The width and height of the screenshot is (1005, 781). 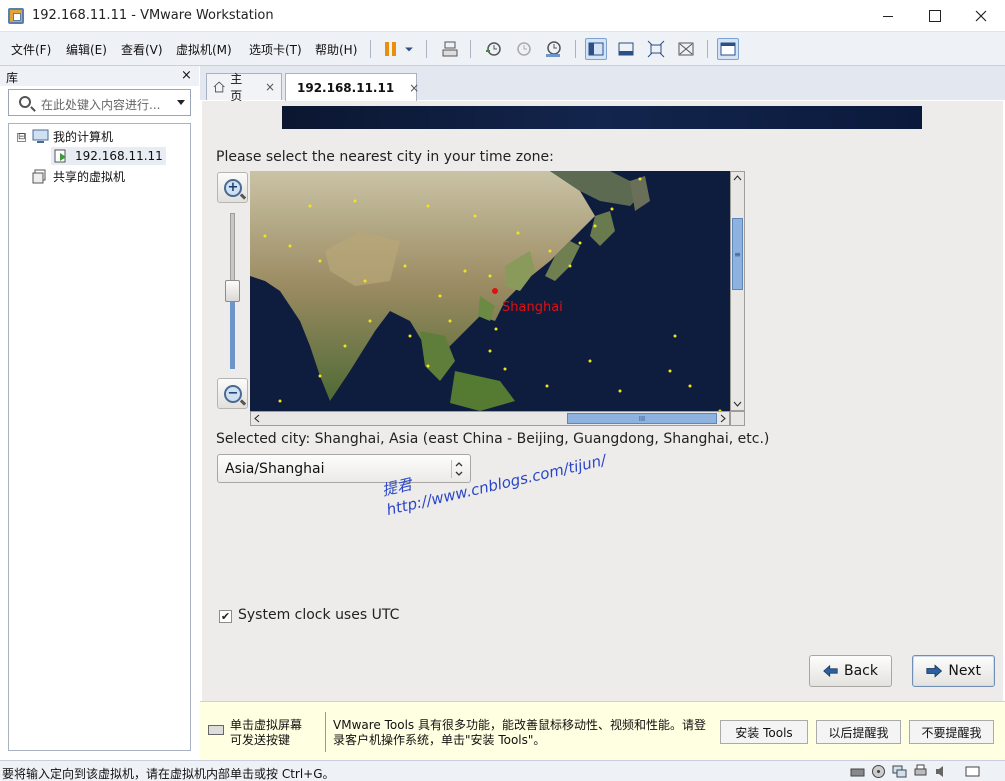 I want to click on take-snapshot-button, so click(x=493, y=49).